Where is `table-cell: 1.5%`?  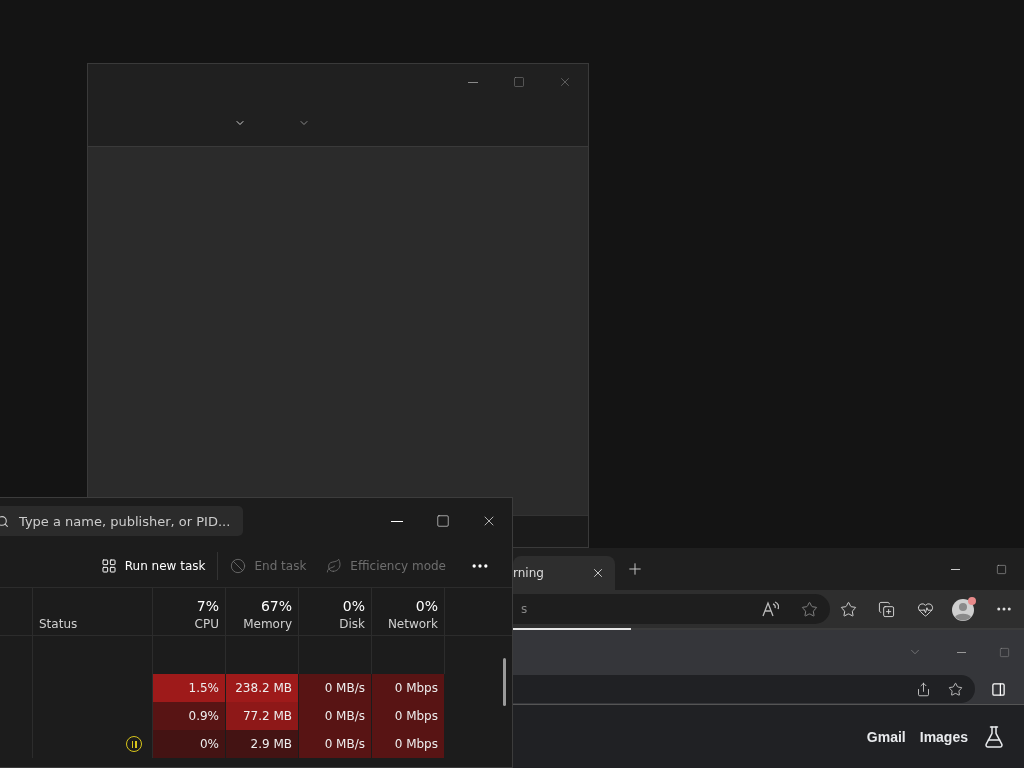 table-cell: 1.5% is located at coordinates (189, 688).